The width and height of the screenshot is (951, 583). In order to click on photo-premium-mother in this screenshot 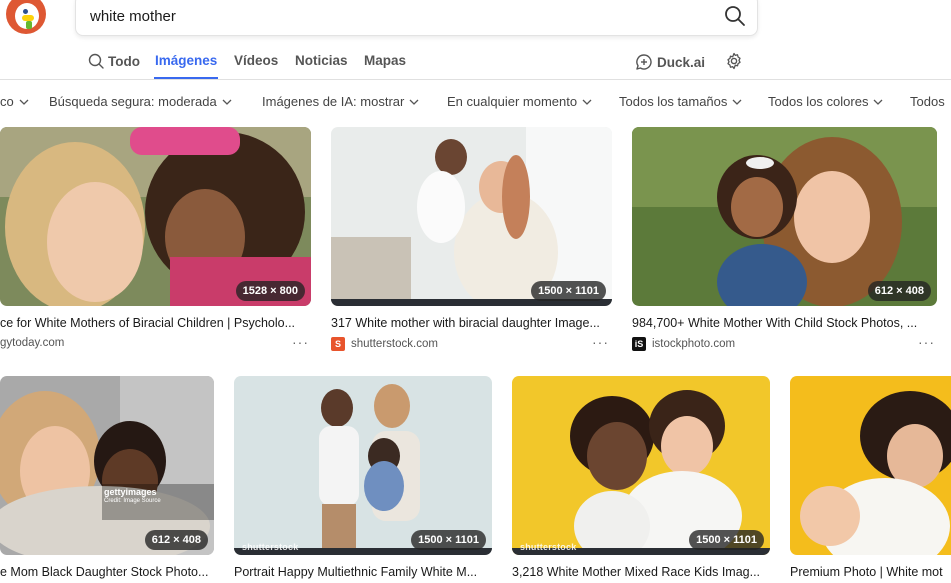, I will do `click(870, 465)`.